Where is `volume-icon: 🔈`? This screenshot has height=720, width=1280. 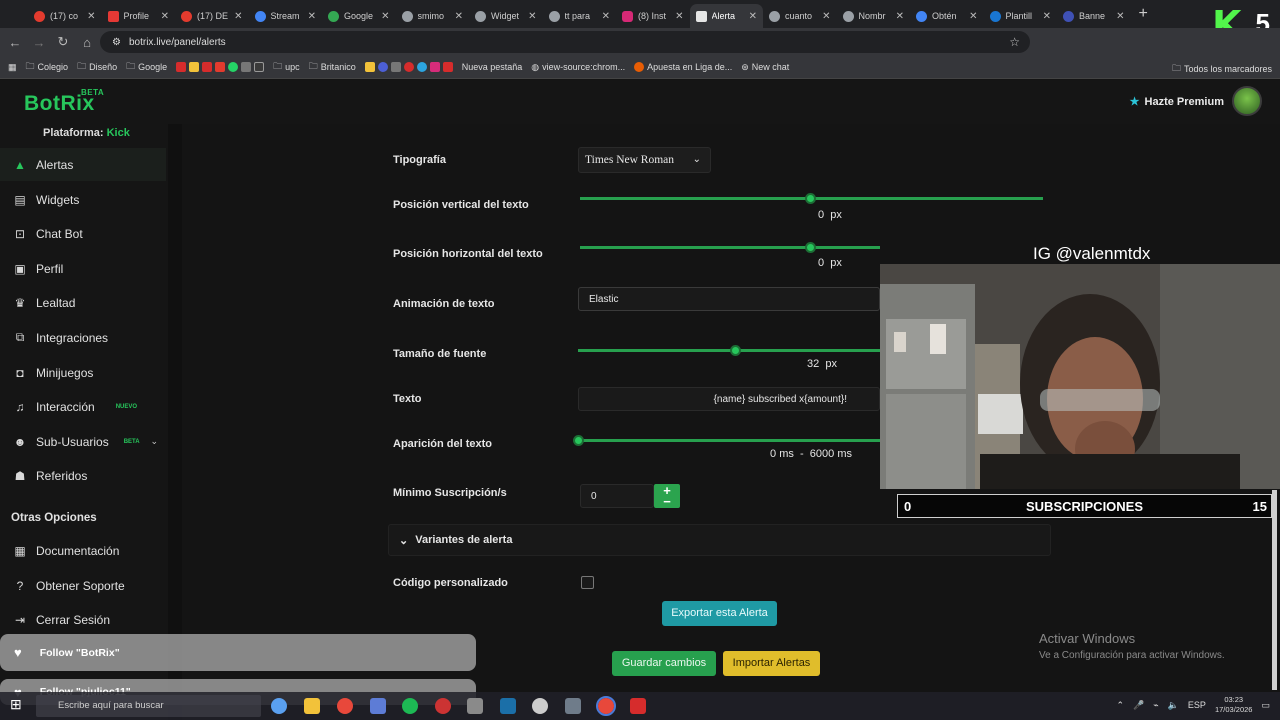 volume-icon: 🔈 is located at coordinates (1173, 705).